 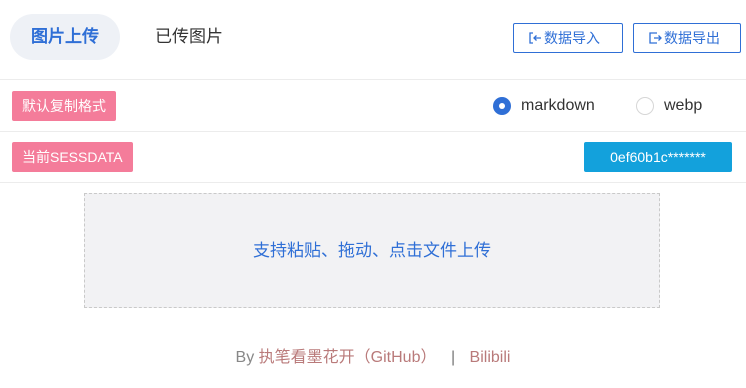 I want to click on copy-format-row: 默认复制格式 markdown webp, so click(x=373, y=106).